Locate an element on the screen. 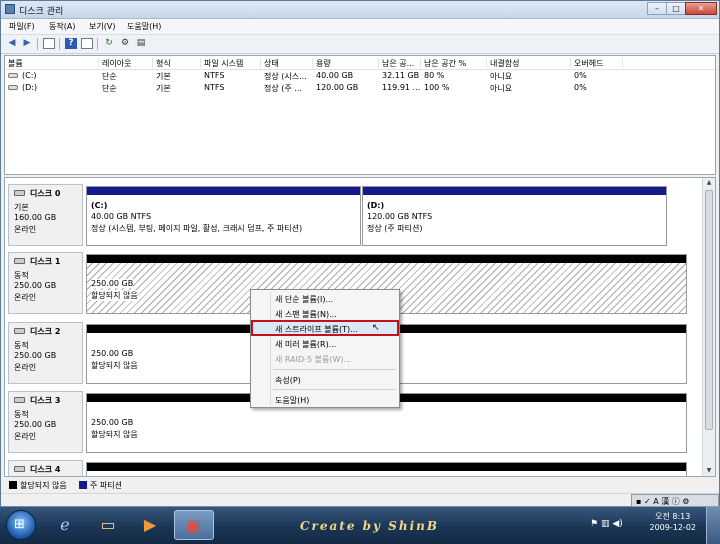  disk-2-label: 디스크 2 동적 250.00 GB 온라인 is located at coordinates (45, 353).